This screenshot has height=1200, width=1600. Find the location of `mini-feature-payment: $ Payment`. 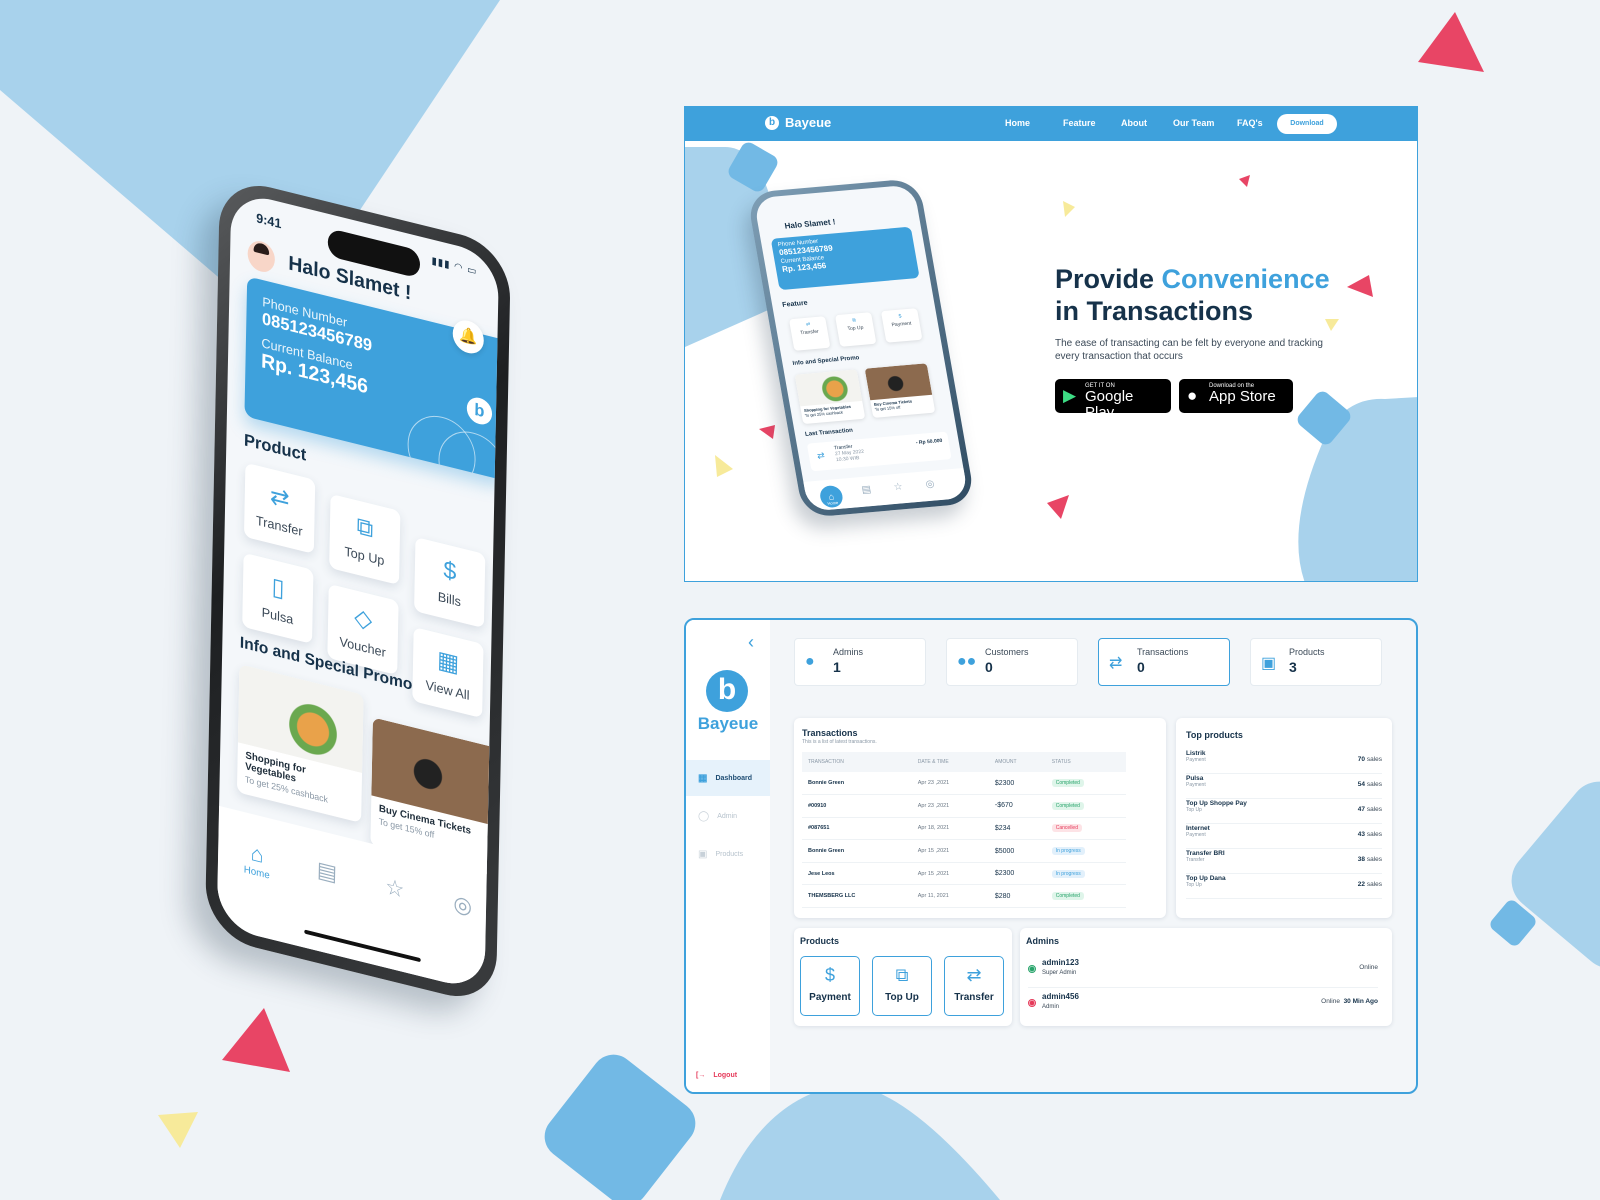

mini-feature-payment: $ Payment is located at coordinates (901, 325).